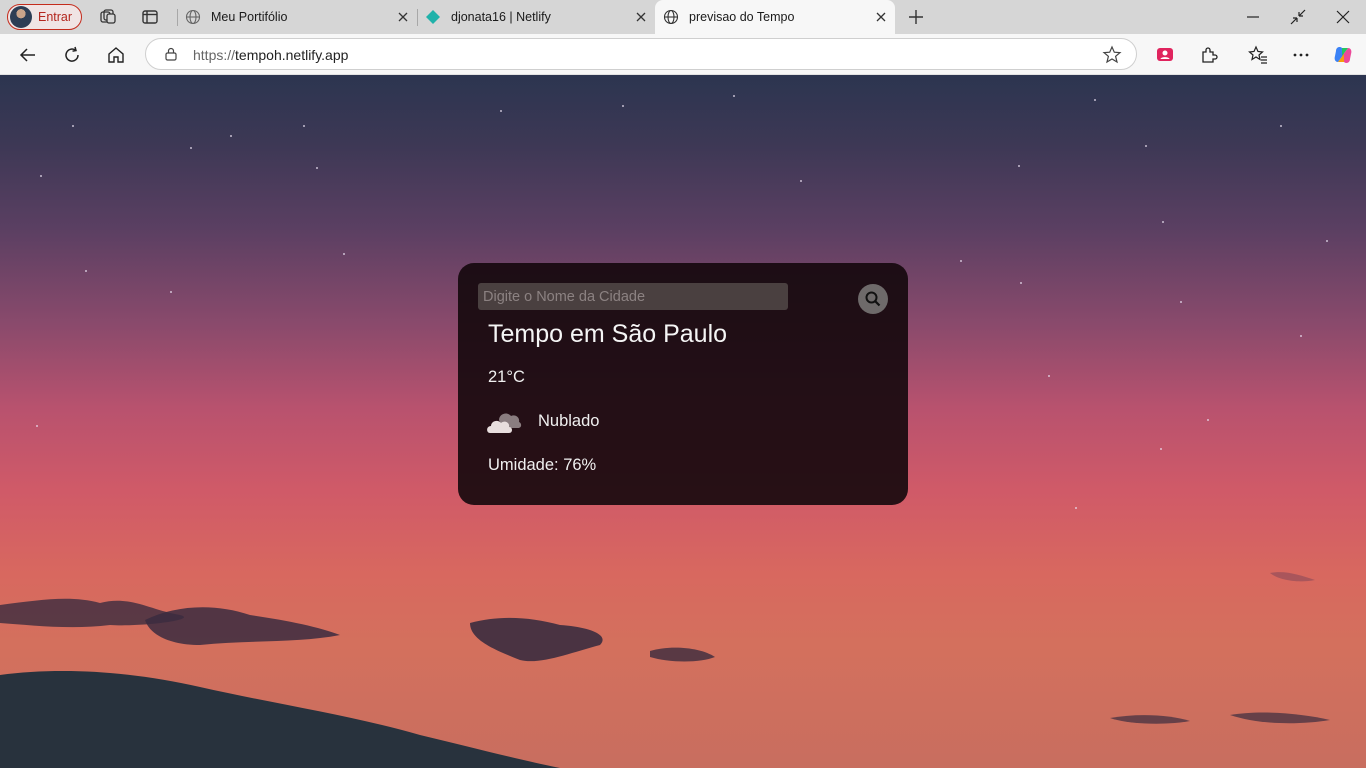  Describe the element at coordinates (108, 17) in the screenshot. I see `workspaces-icon` at that location.